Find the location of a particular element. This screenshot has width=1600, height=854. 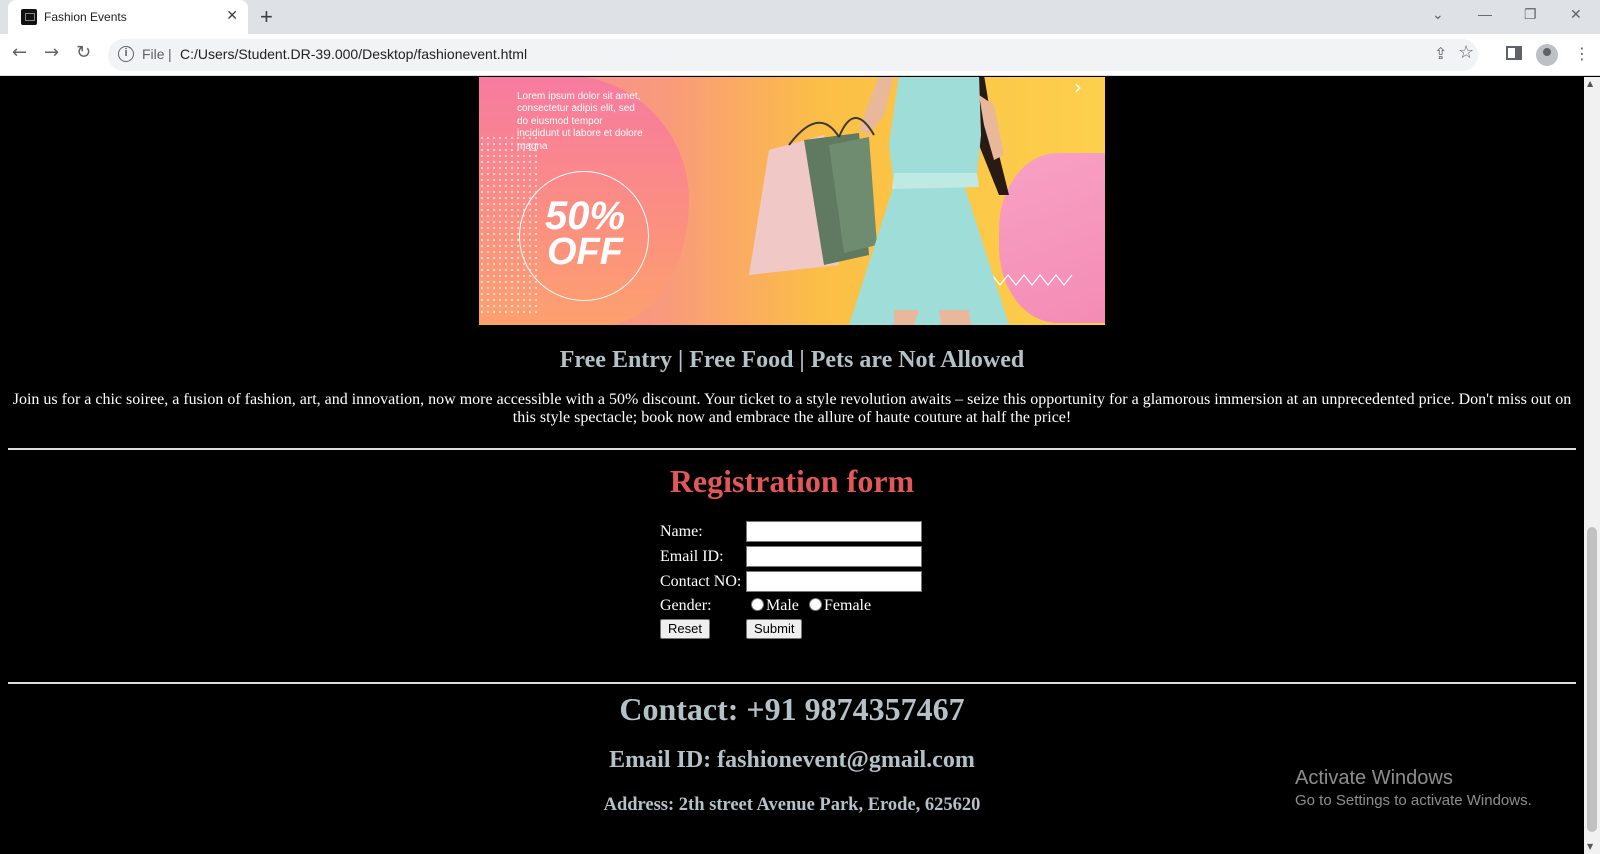

scroll-thumb is located at coordinates (1592, 679).